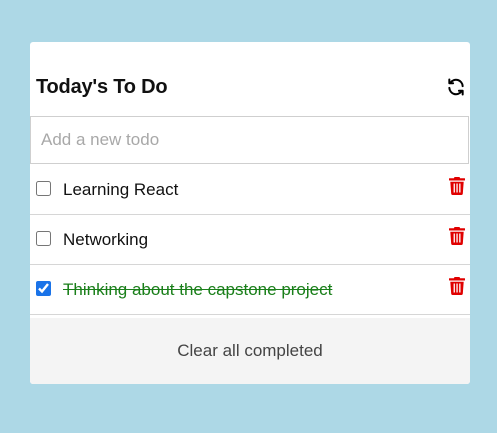 This screenshot has height=433, width=497. Describe the element at coordinates (121, 189) in the screenshot. I see `todo-label: Learning React` at that location.